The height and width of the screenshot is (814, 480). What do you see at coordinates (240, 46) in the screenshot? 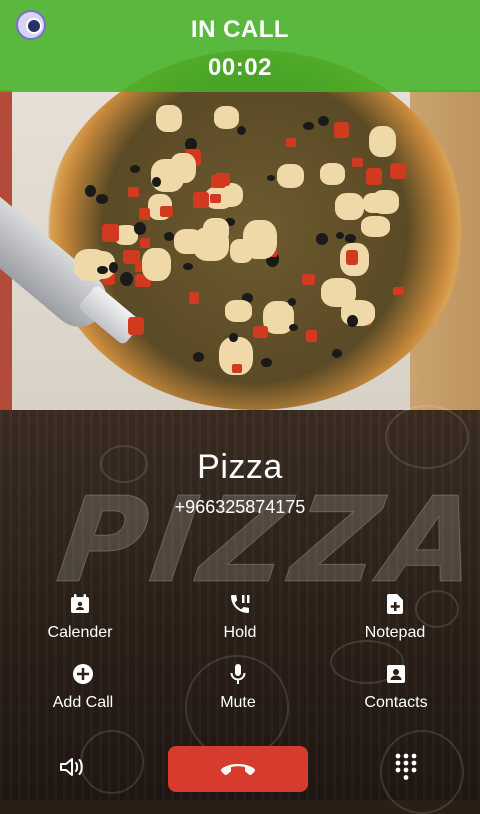
I see `call-header: IN CALL 00:02` at bounding box center [240, 46].